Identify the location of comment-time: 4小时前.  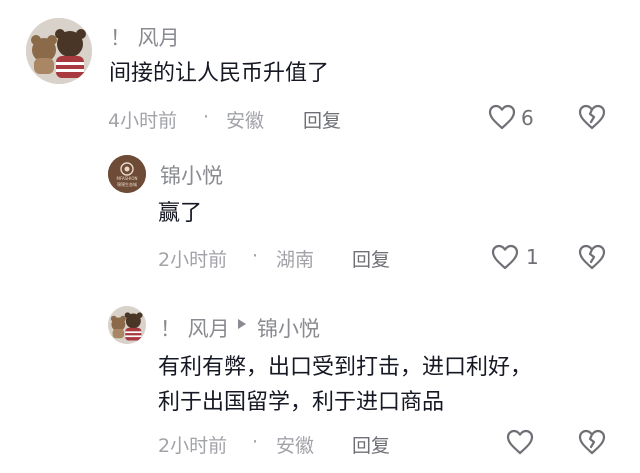
(143, 121).